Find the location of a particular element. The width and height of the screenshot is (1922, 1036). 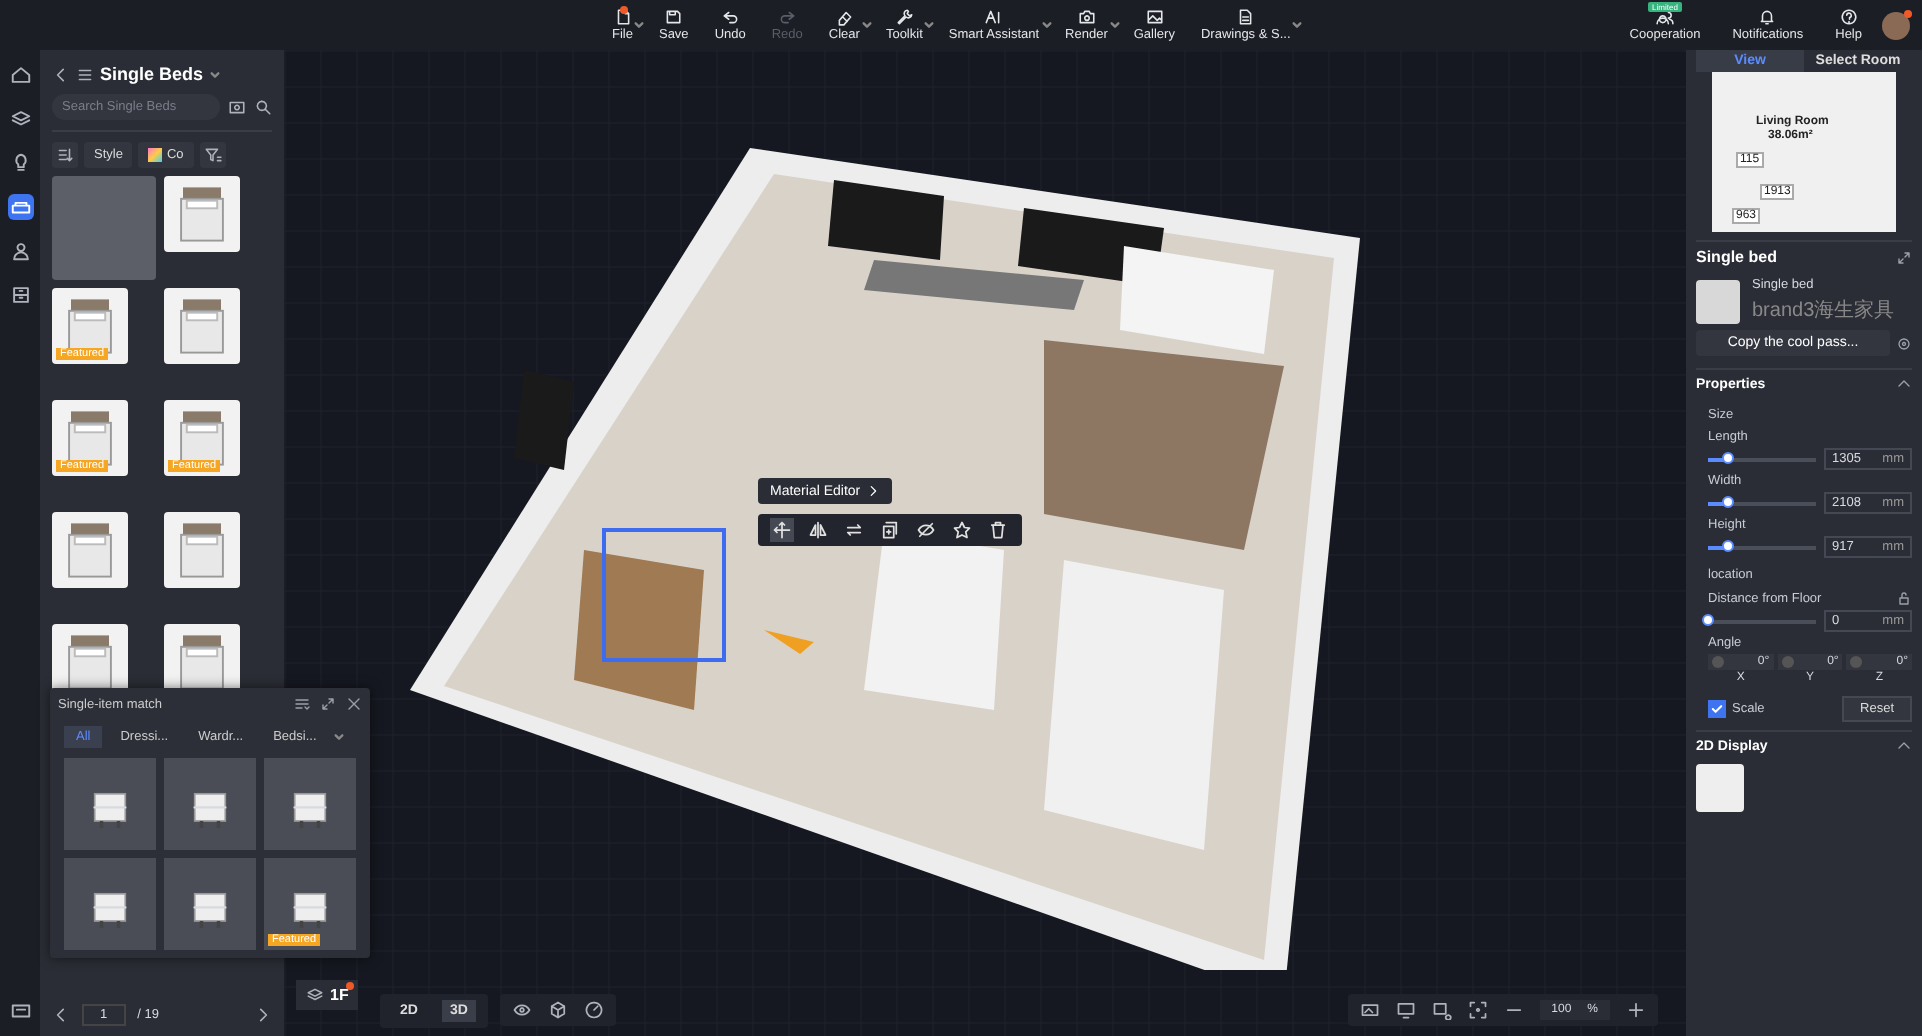

screen-gear-icon is located at coordinates (1441, 1010).